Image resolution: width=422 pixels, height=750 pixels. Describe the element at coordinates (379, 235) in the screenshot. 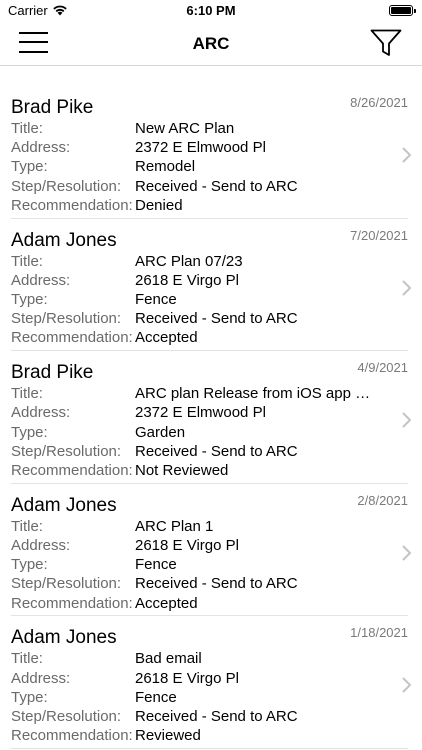

I see `submission-date: 7/20/2021` at that location.